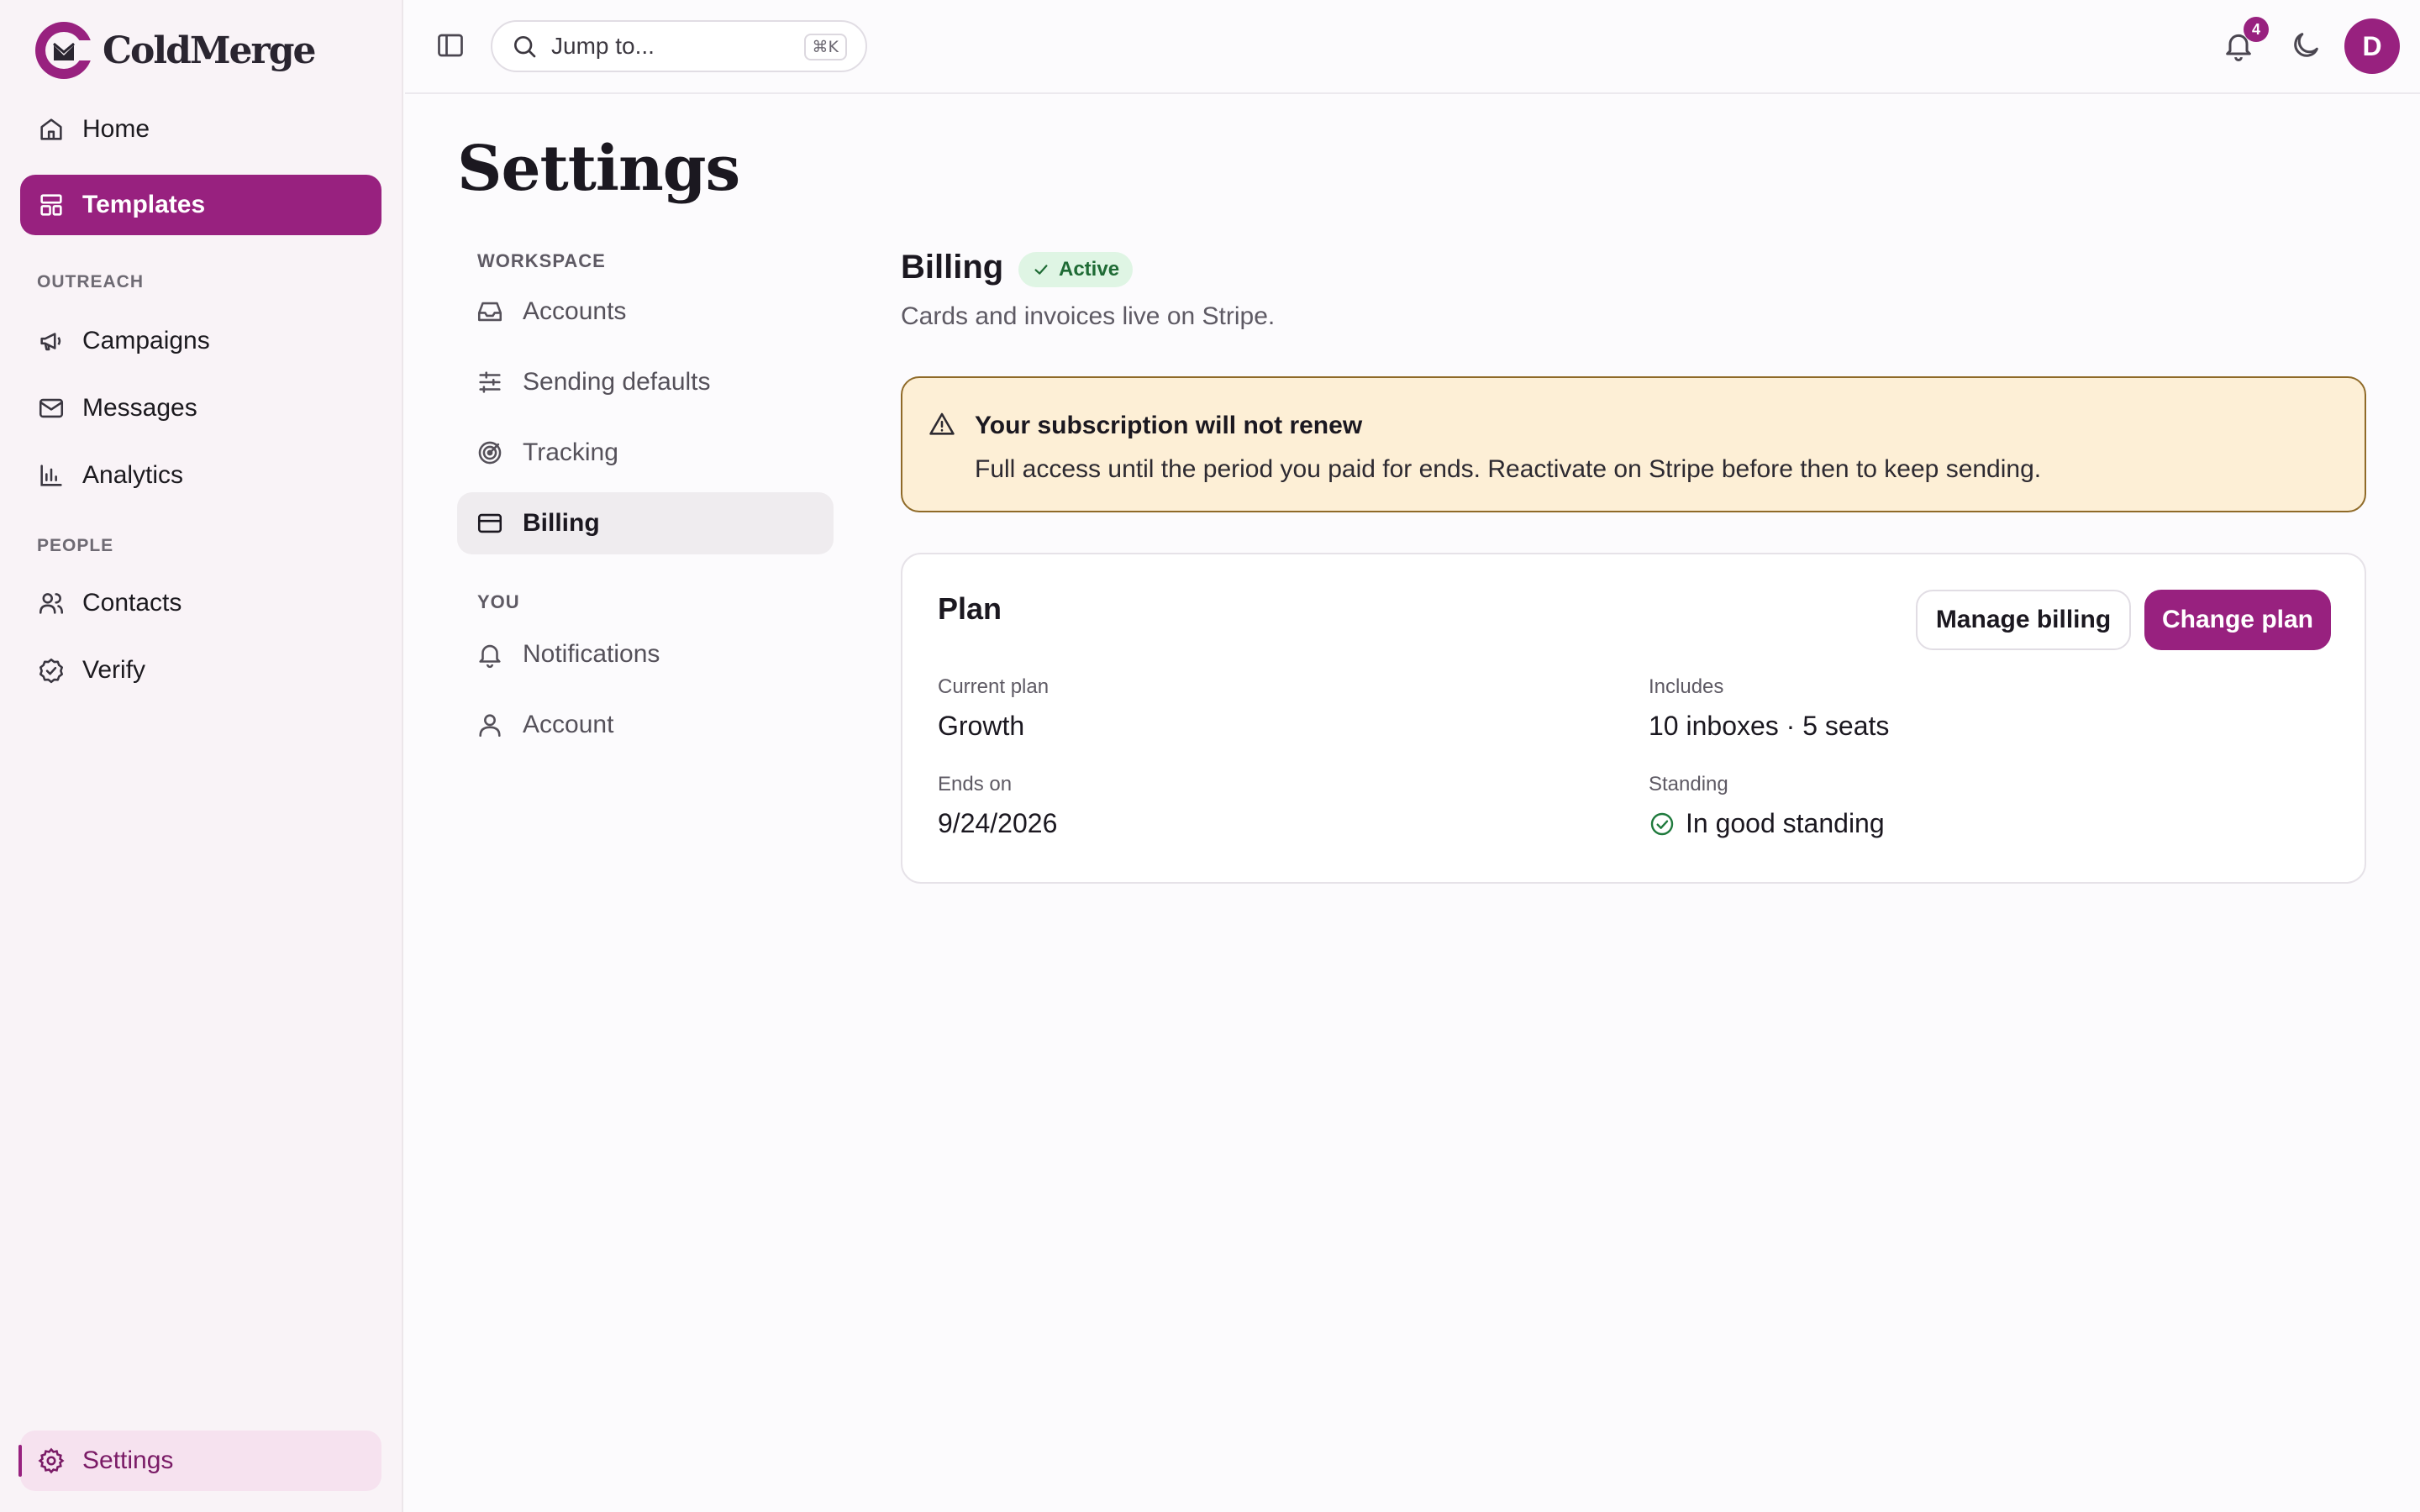 This screenshot has height=1512, width=2420. What do you see at coordinates (1041, 270) in the screenshot?
I see `check-icon` at bounding box center [1041, 270].